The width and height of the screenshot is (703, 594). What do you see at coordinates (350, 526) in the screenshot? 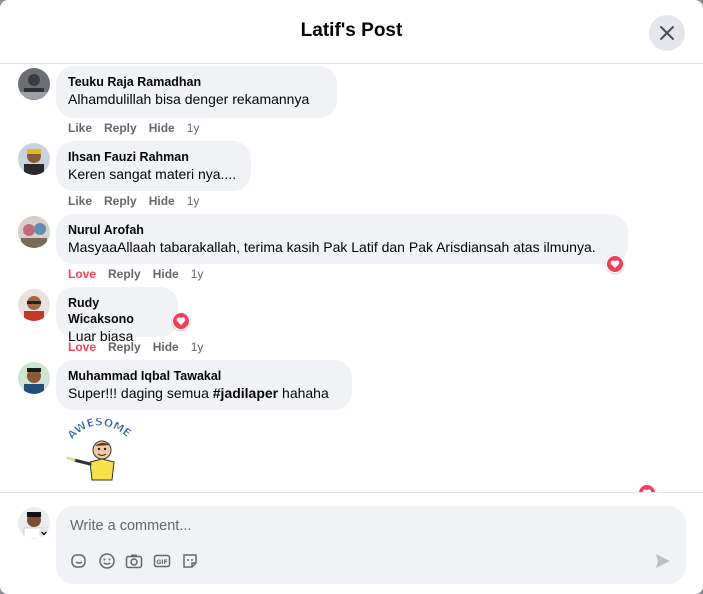
I see `comment-input` at bounding box center [350, 526].